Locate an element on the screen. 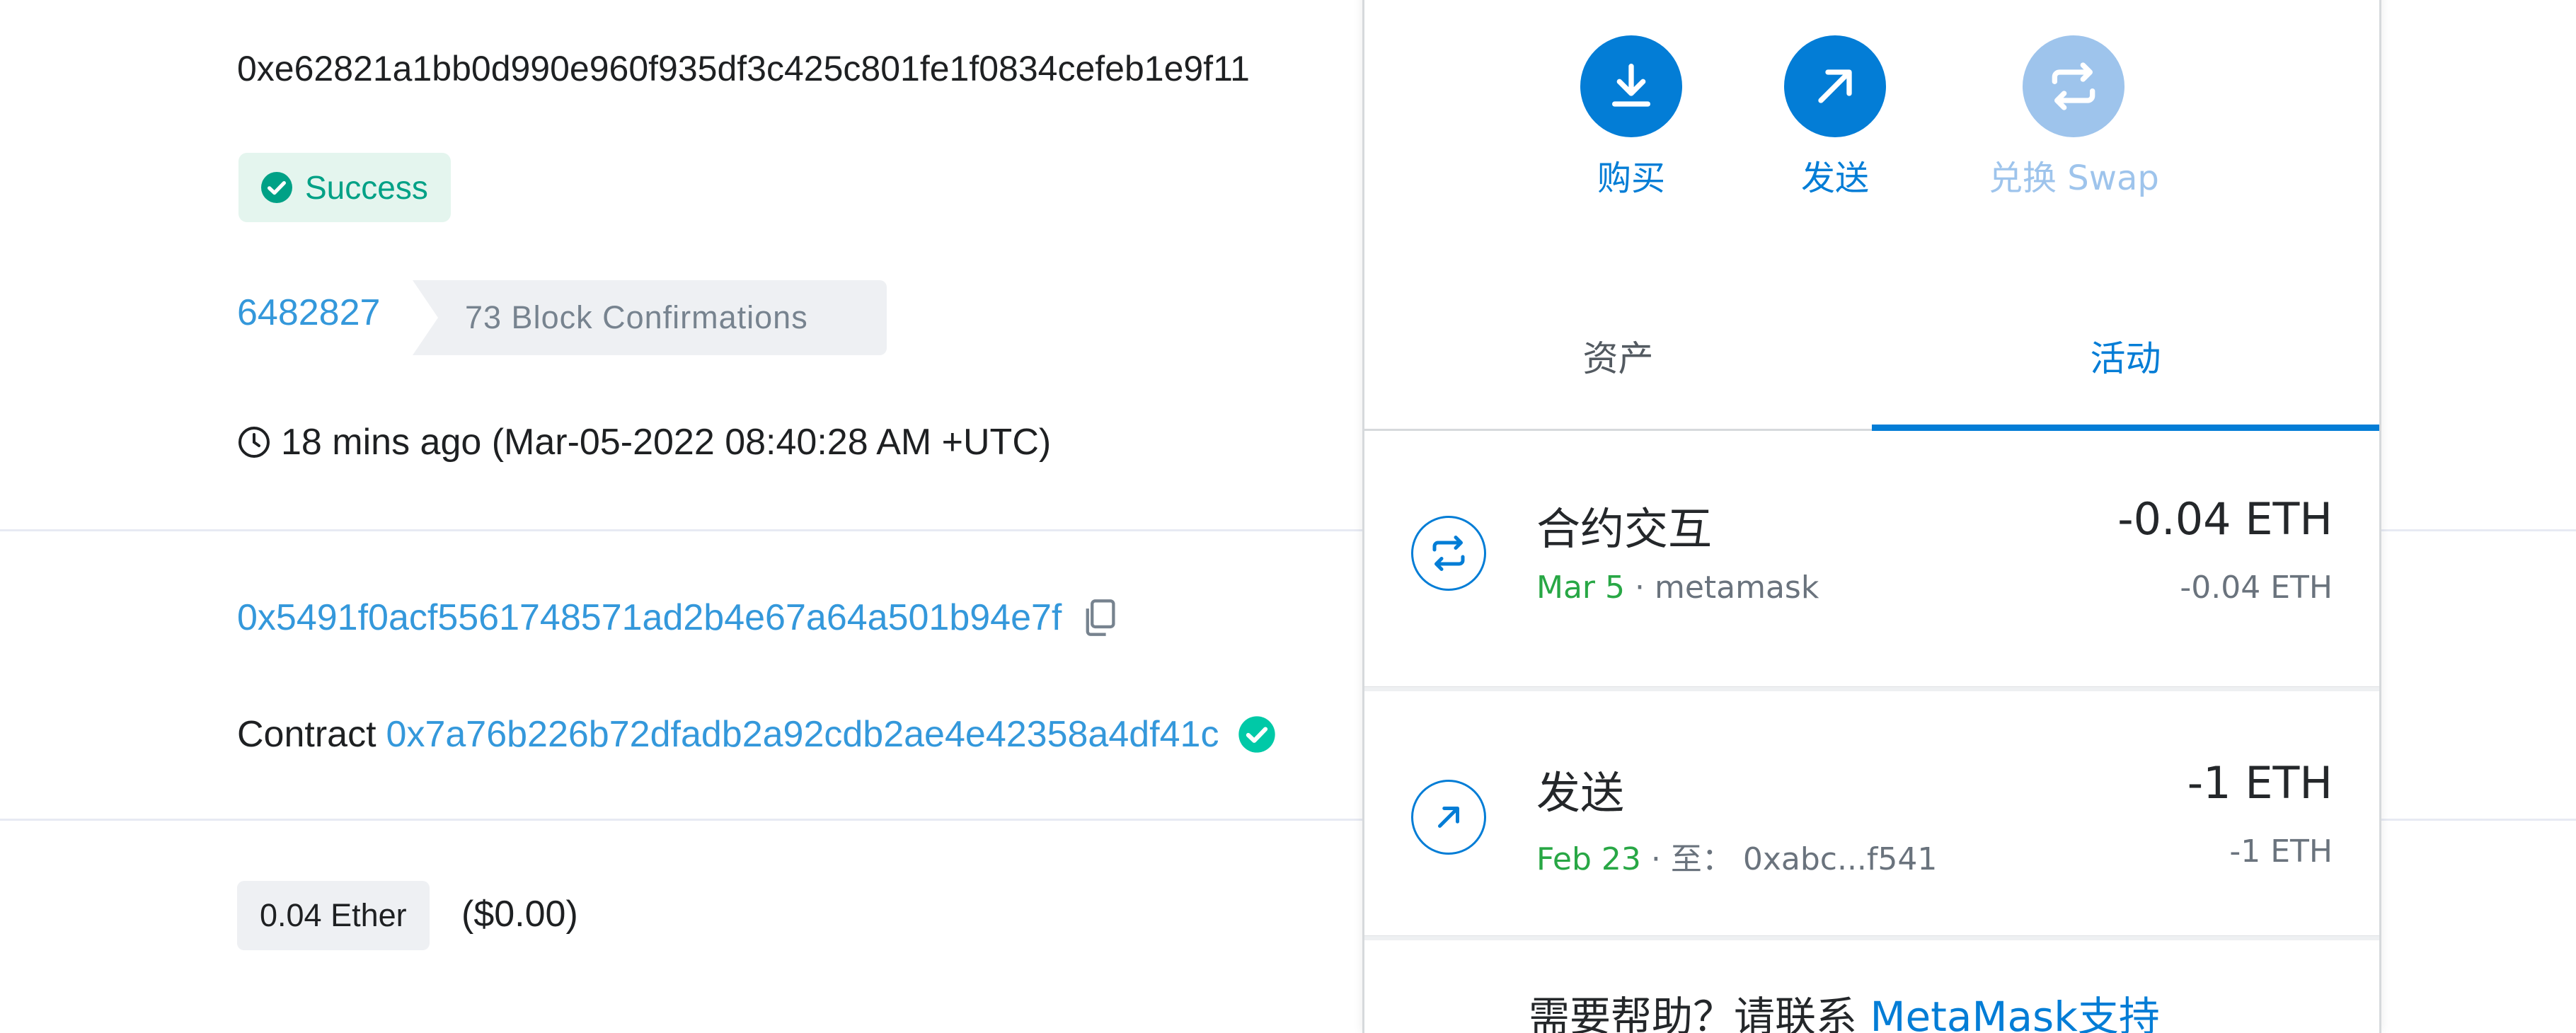  check-circle-icon is located at coordinates (276, 187).